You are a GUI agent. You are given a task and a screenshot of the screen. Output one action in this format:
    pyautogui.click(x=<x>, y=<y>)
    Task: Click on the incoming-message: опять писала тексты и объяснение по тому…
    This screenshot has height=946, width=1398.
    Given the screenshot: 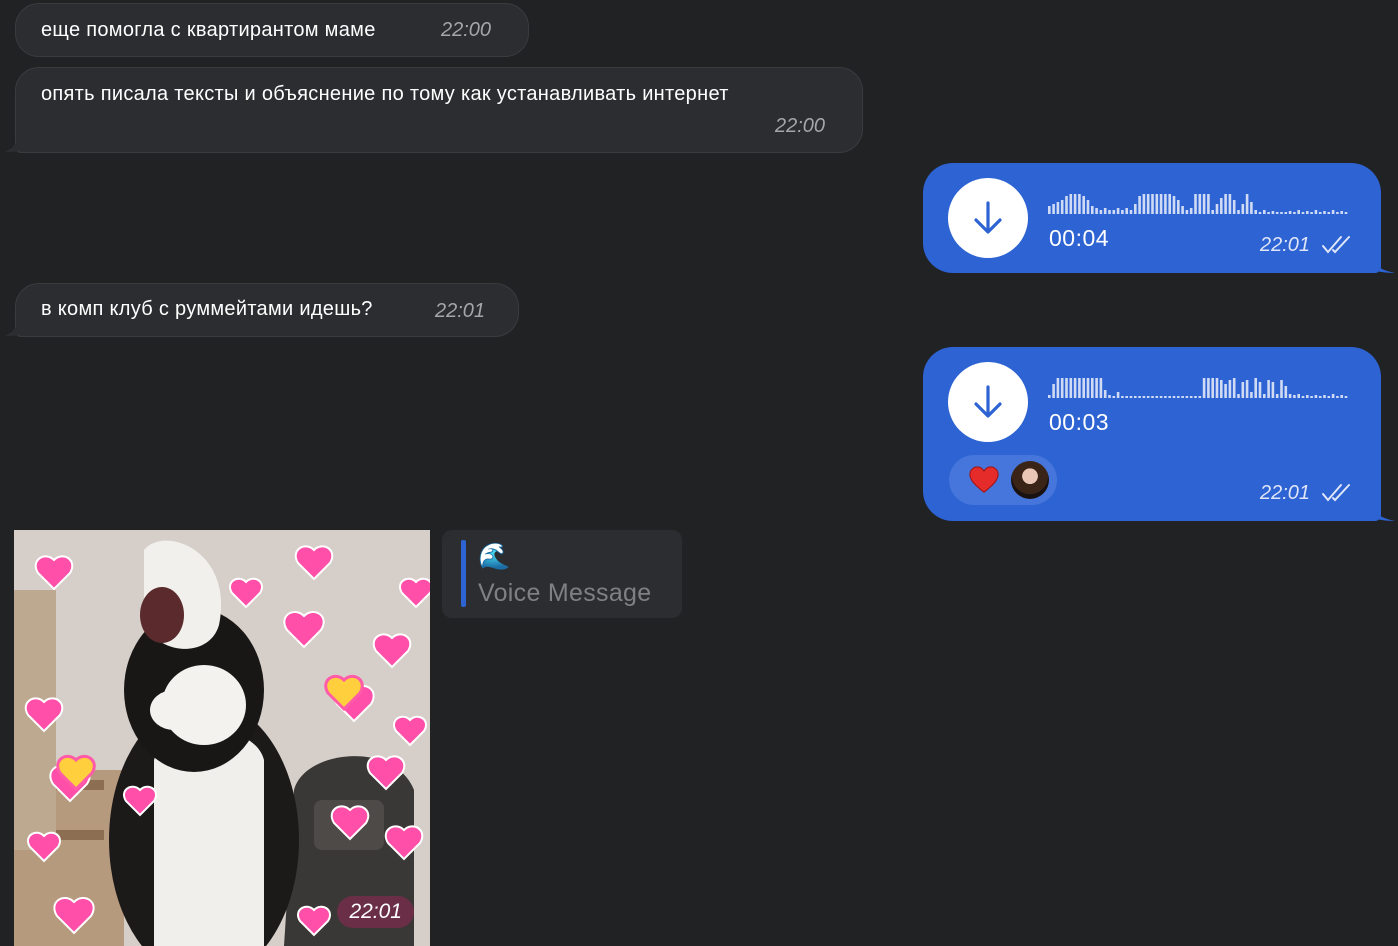 What is the action you would take?
    pyautogui.click(x=433, y=110)
    